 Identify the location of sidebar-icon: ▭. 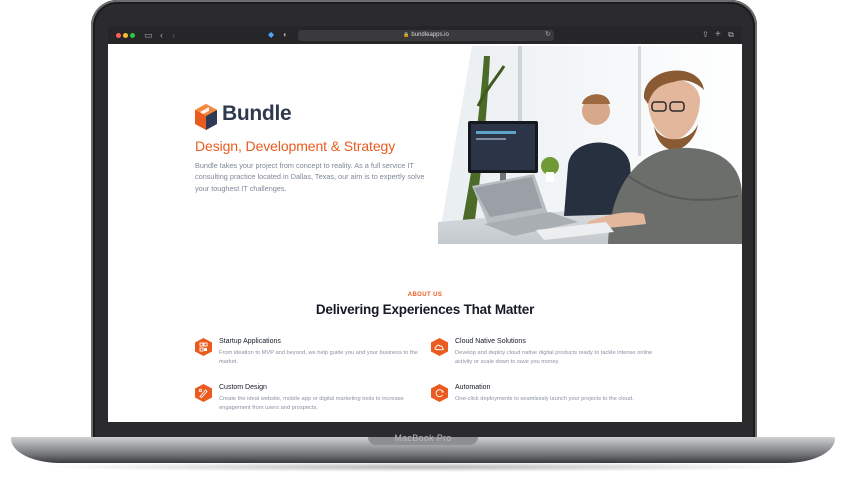
(148, 35).